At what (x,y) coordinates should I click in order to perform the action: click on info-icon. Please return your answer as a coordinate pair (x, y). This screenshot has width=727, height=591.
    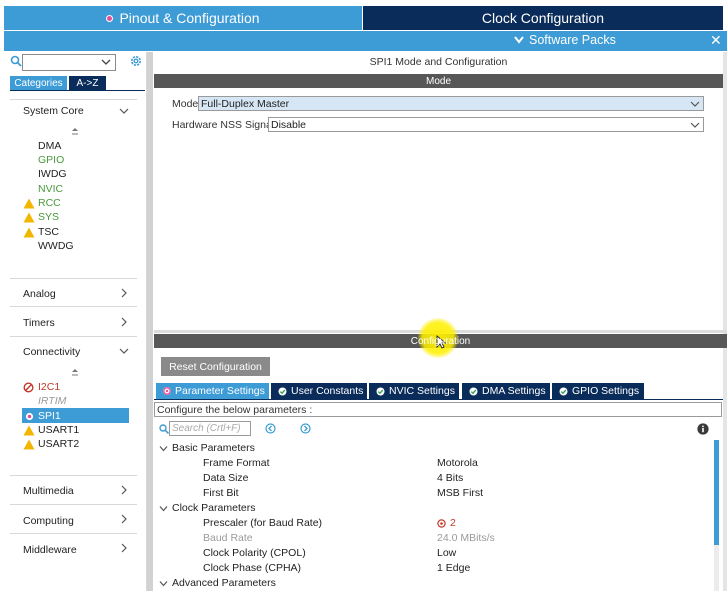
    Looking at the image, I should click on (703, 429).